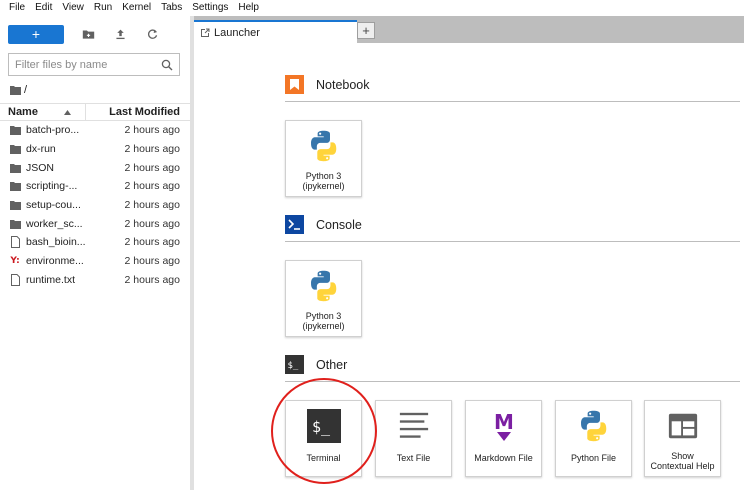  I want to click on card-label-line2: Contextual Help, so click(682, 466).